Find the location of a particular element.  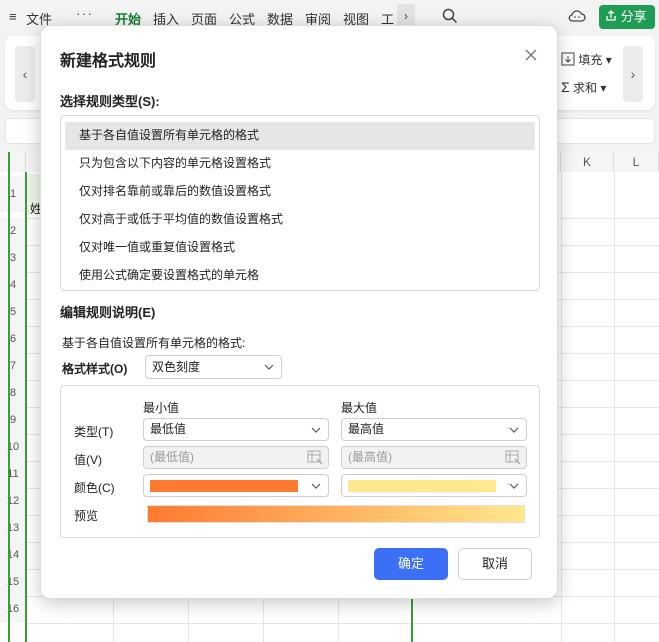

selection-border-left is located at coordinates (26, 407).